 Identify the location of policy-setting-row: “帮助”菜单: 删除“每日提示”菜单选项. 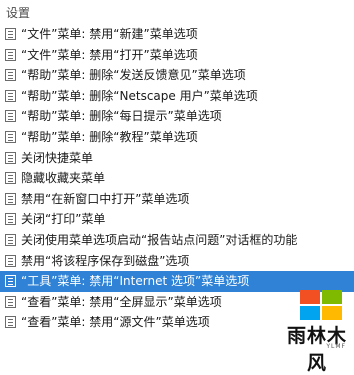
(177, 116).